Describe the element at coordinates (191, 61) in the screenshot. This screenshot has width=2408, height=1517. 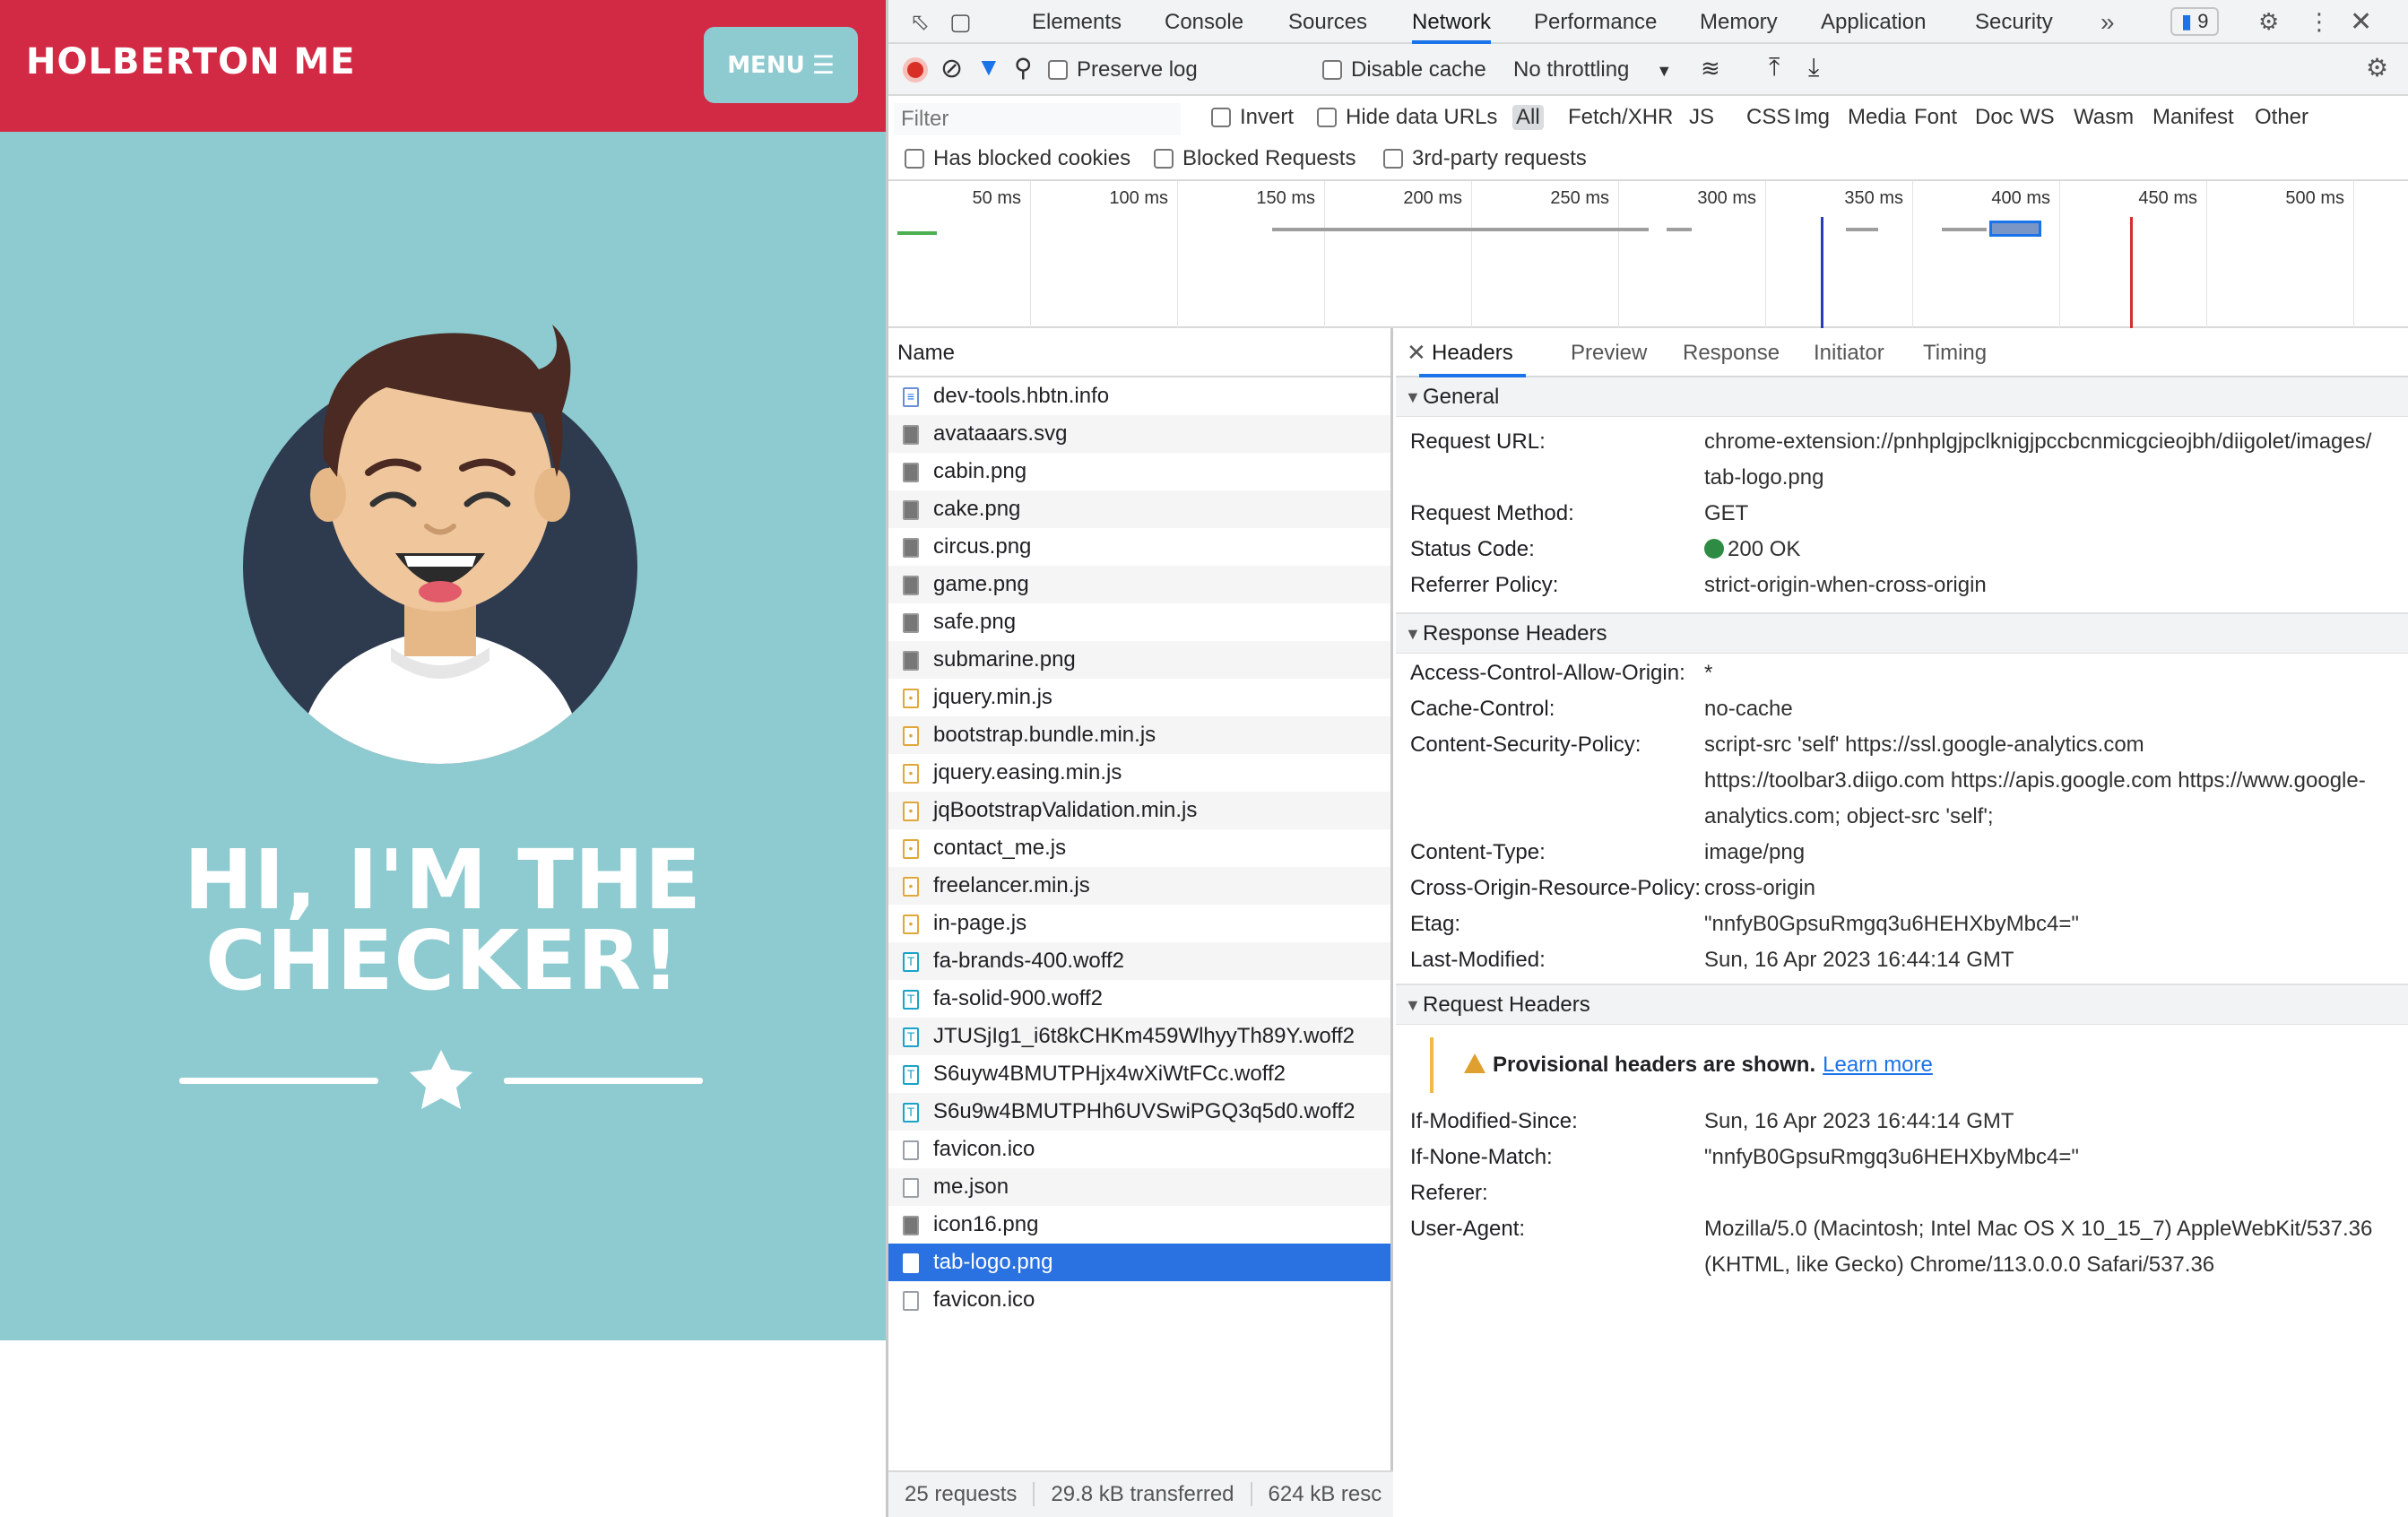
I see `site-brand: HOLBERTON ME` at that location.